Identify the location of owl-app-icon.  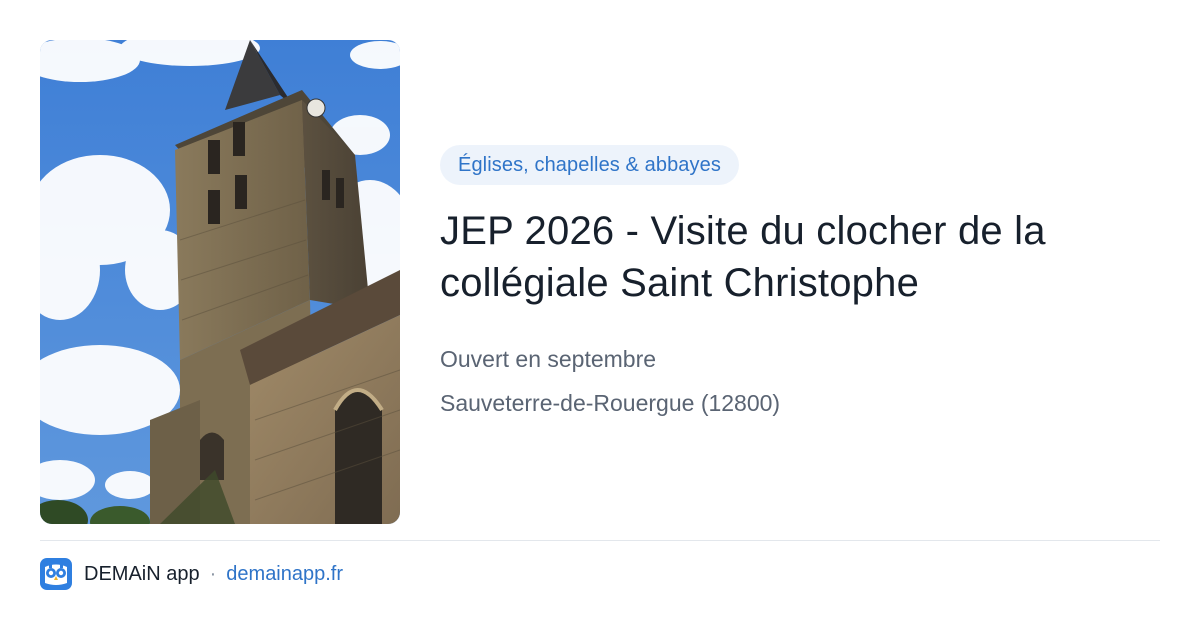
(56, 574).